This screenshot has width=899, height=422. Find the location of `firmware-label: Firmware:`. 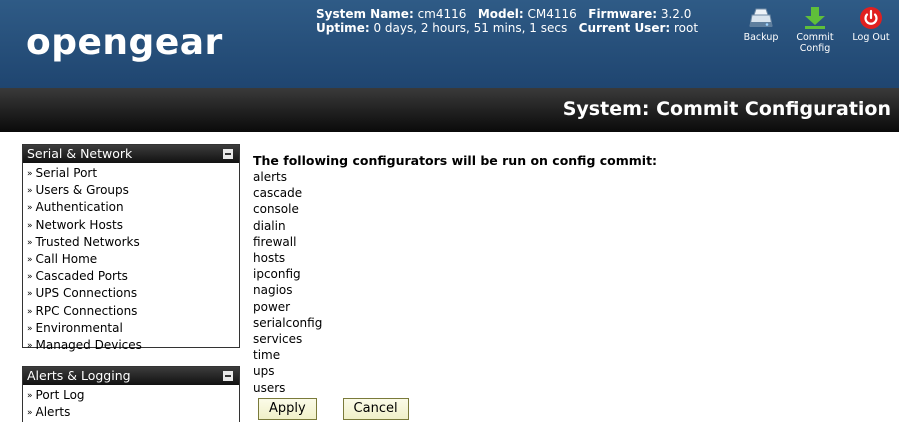

firmware-label: Firmware: is located at coordinates (623, 14).